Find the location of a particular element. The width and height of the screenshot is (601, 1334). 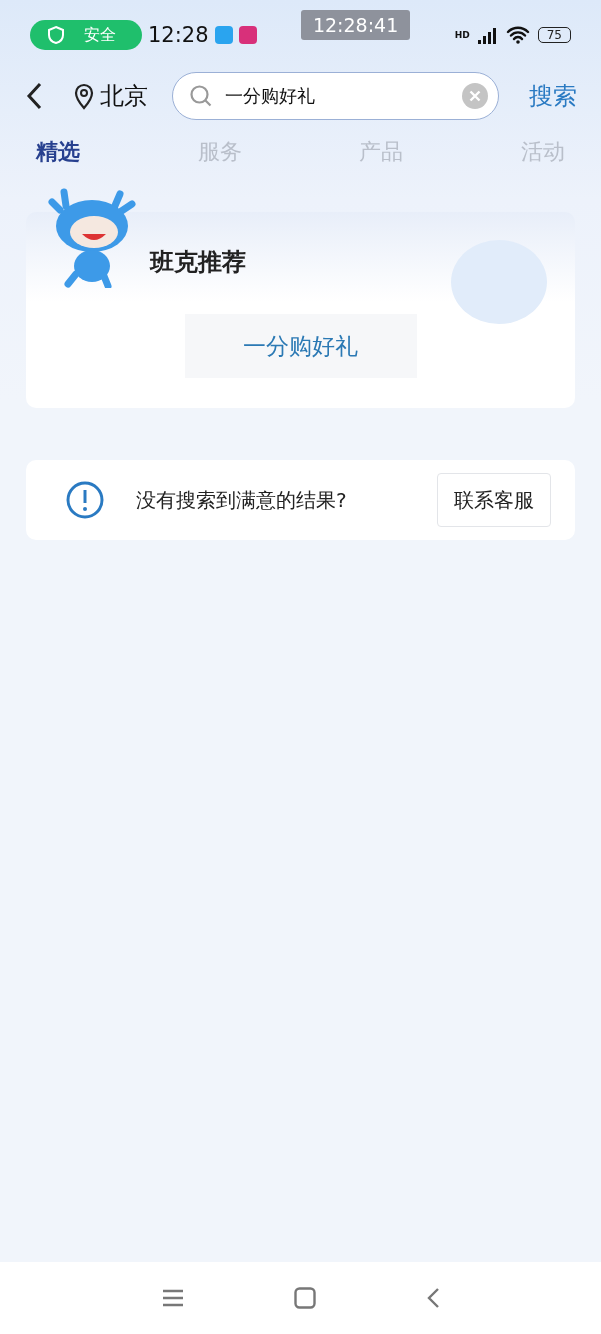

card-title: 班克推荐 is located at coordinates (198, 262).